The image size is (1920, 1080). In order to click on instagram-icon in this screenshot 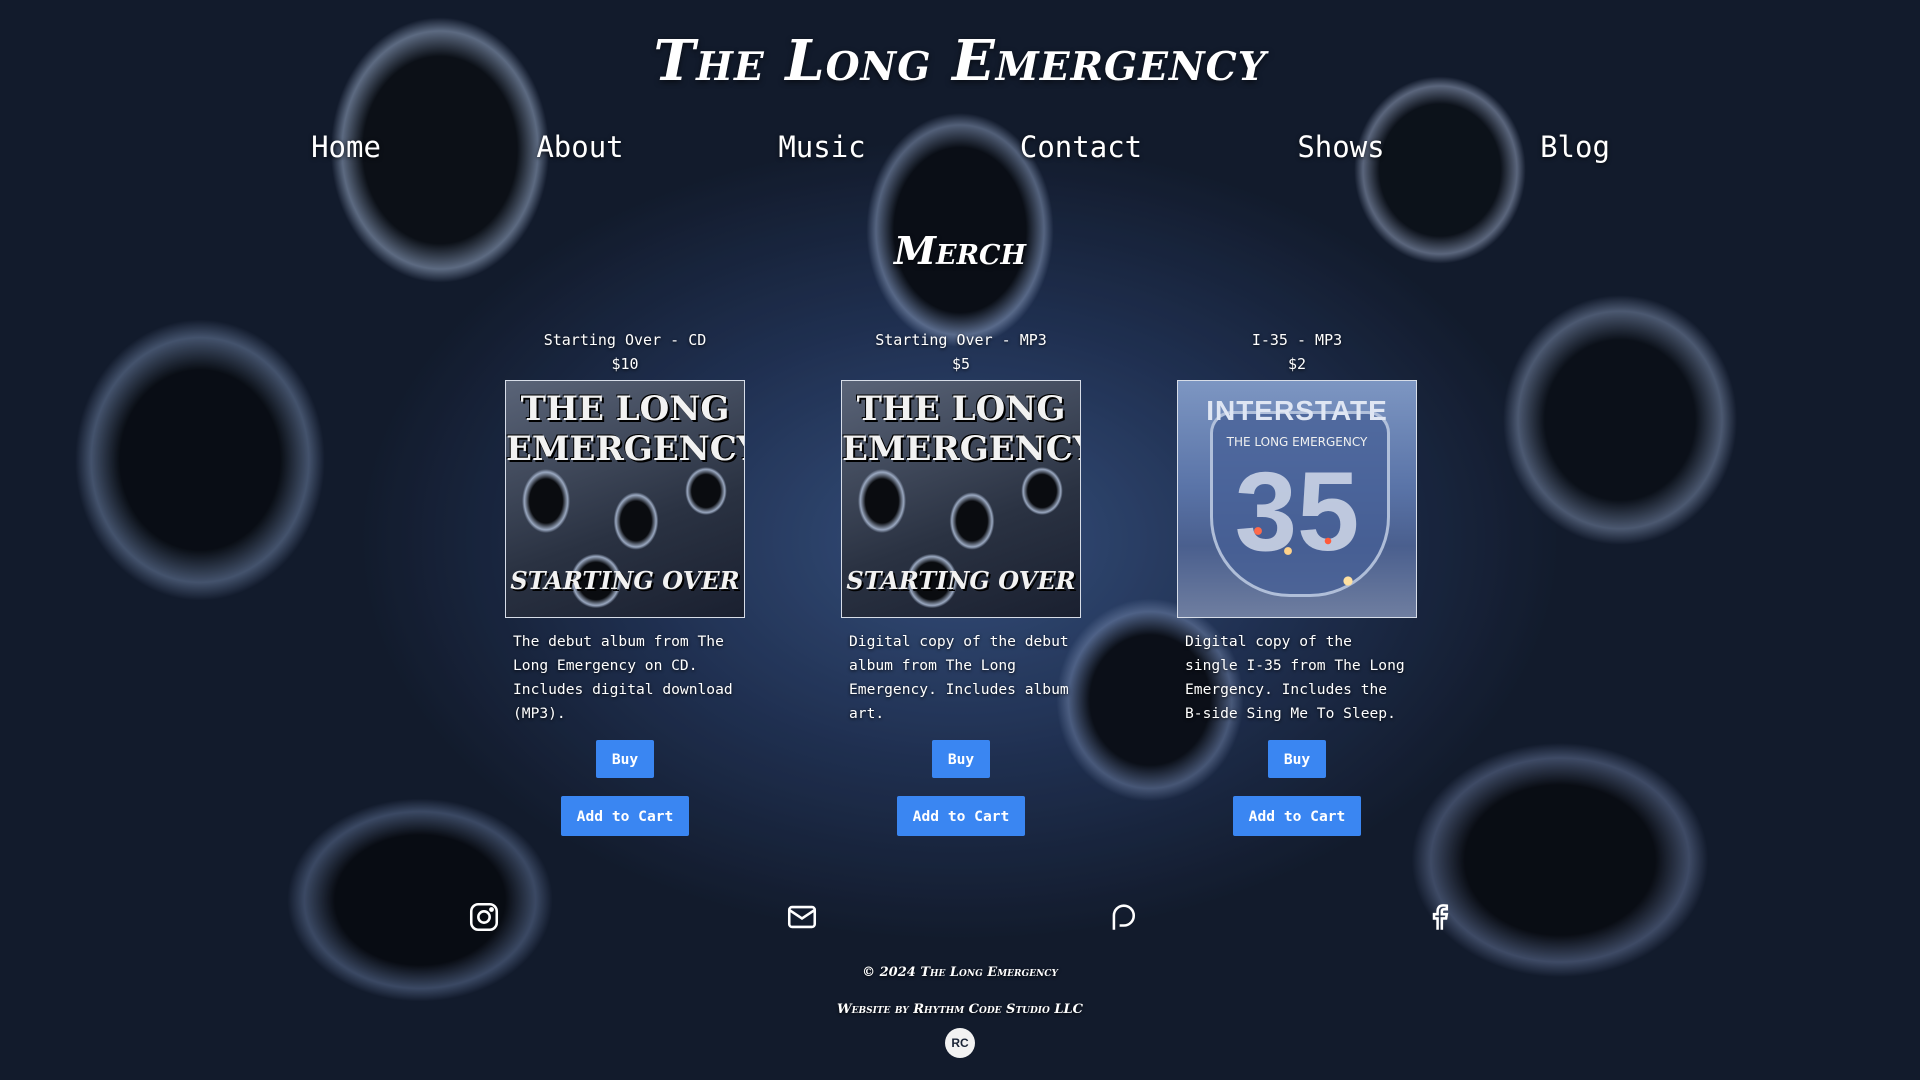, I will do `click(484, 917)`.